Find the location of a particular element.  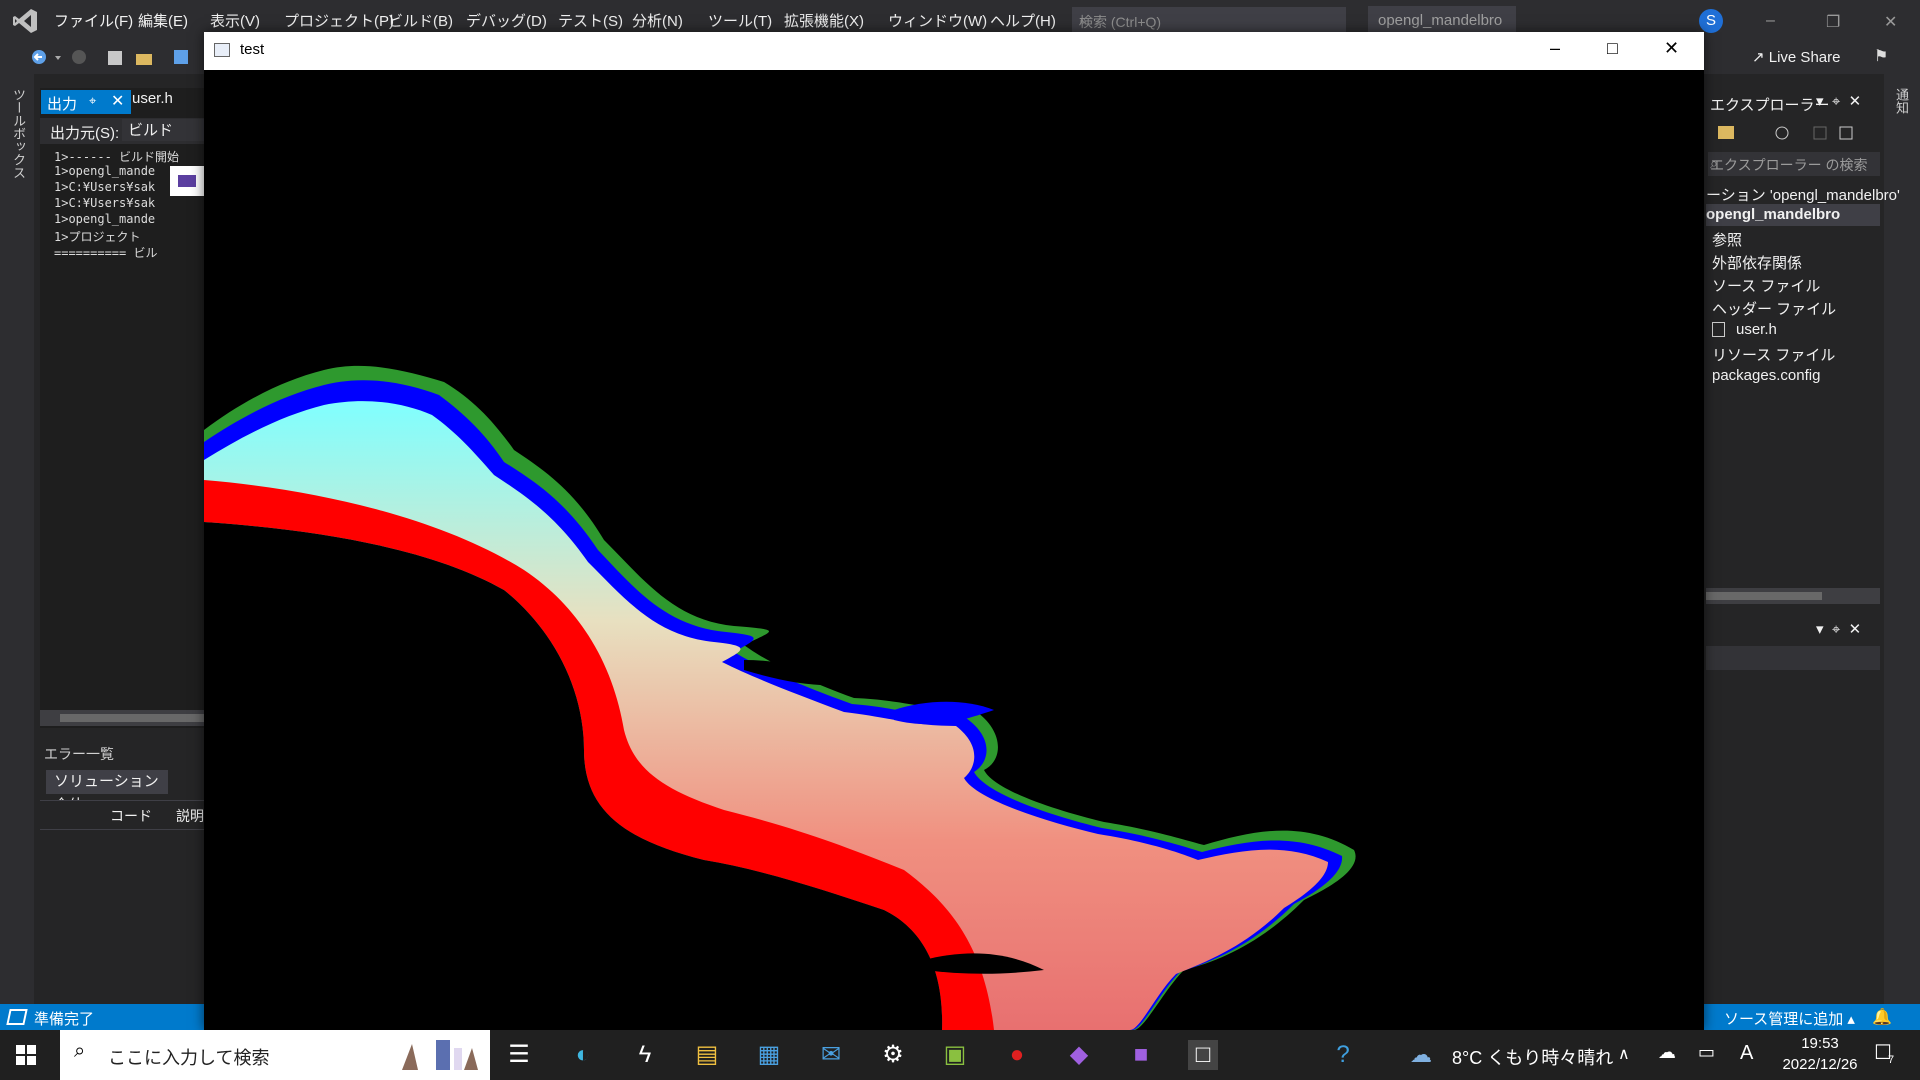

output-source-select: ビルド is located at coordinates (164, 130).